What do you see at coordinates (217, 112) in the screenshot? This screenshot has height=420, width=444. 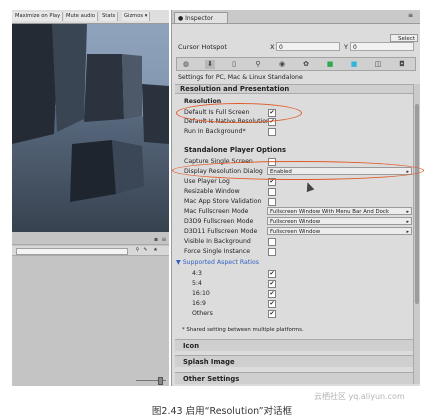 I see `default-is-full-screen-label: Default Is Full Screen` at bounding box center [217, 112].